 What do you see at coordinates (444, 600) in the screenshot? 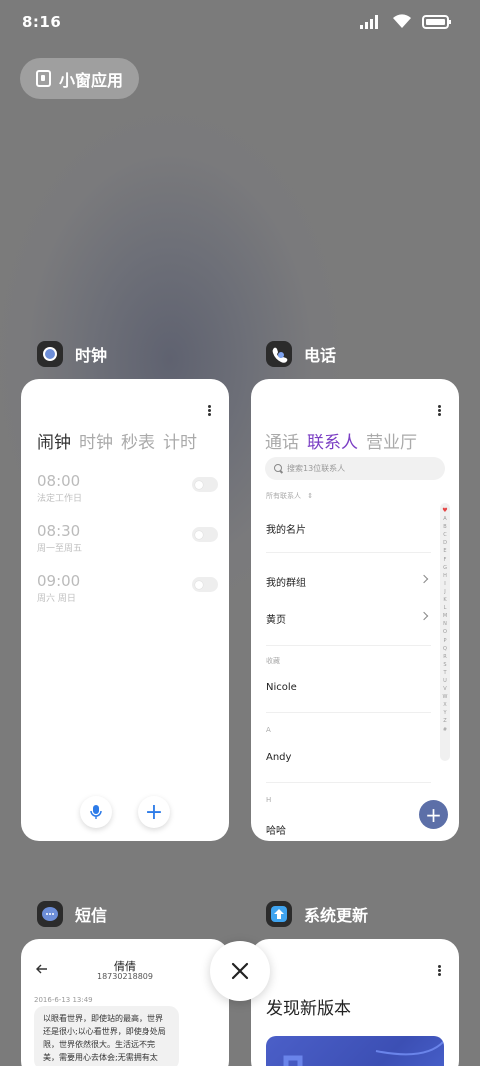
I see `index-letter: K` at bounding box center [444, 600].